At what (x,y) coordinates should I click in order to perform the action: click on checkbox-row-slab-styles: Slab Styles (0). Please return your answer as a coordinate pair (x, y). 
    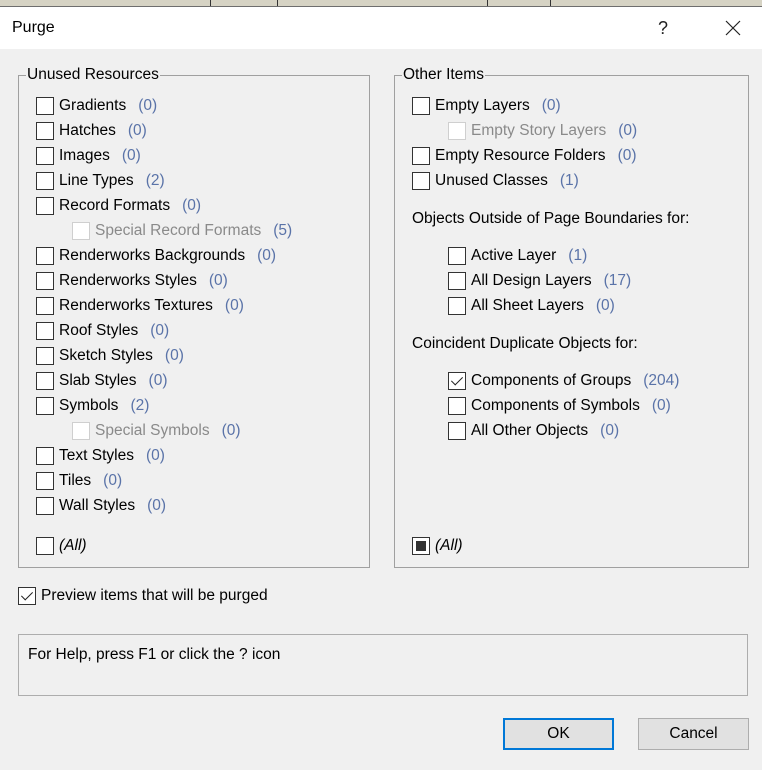
    Looking at the image, I should click on (102, 381).